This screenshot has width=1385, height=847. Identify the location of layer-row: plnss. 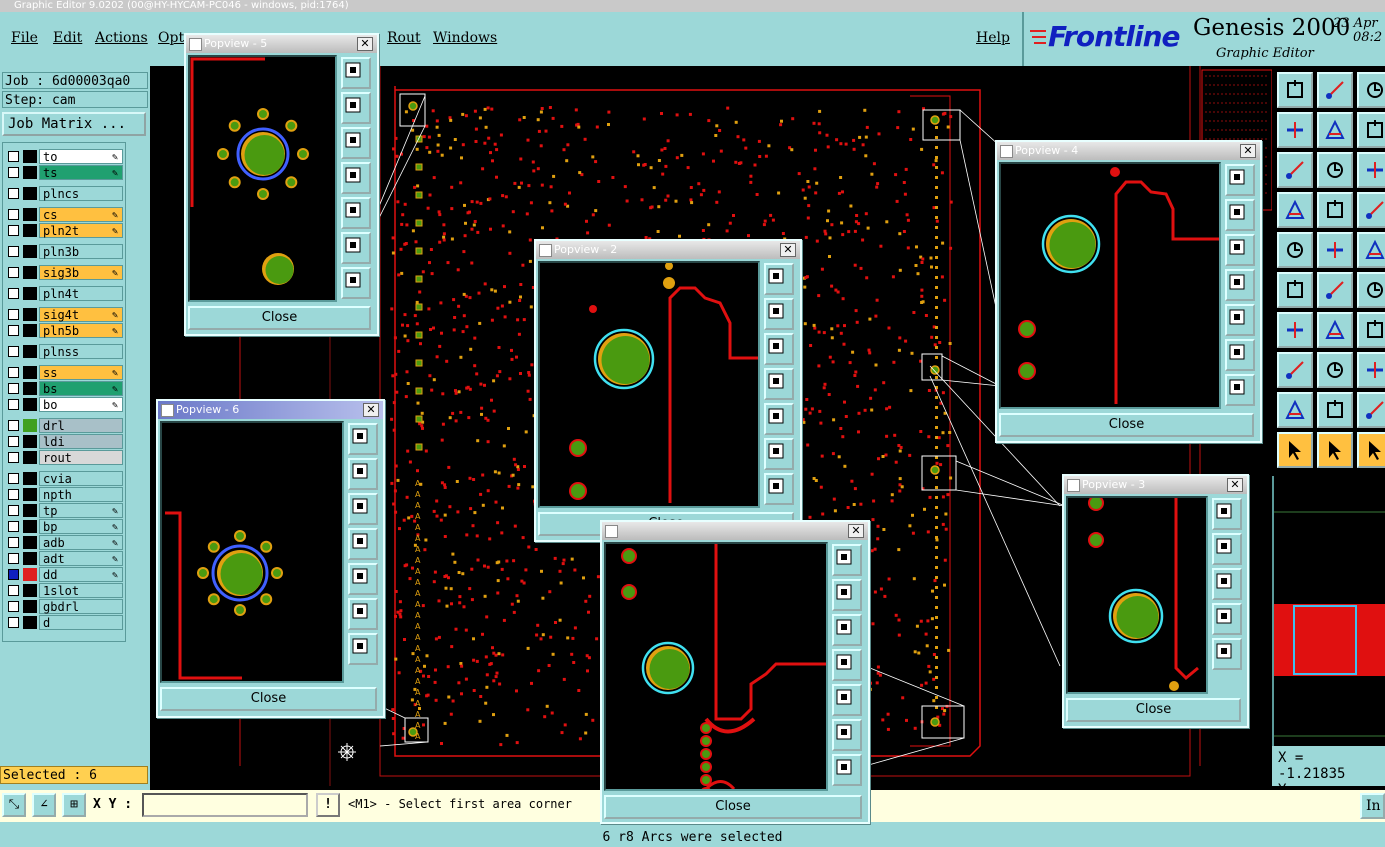
(64, 351).